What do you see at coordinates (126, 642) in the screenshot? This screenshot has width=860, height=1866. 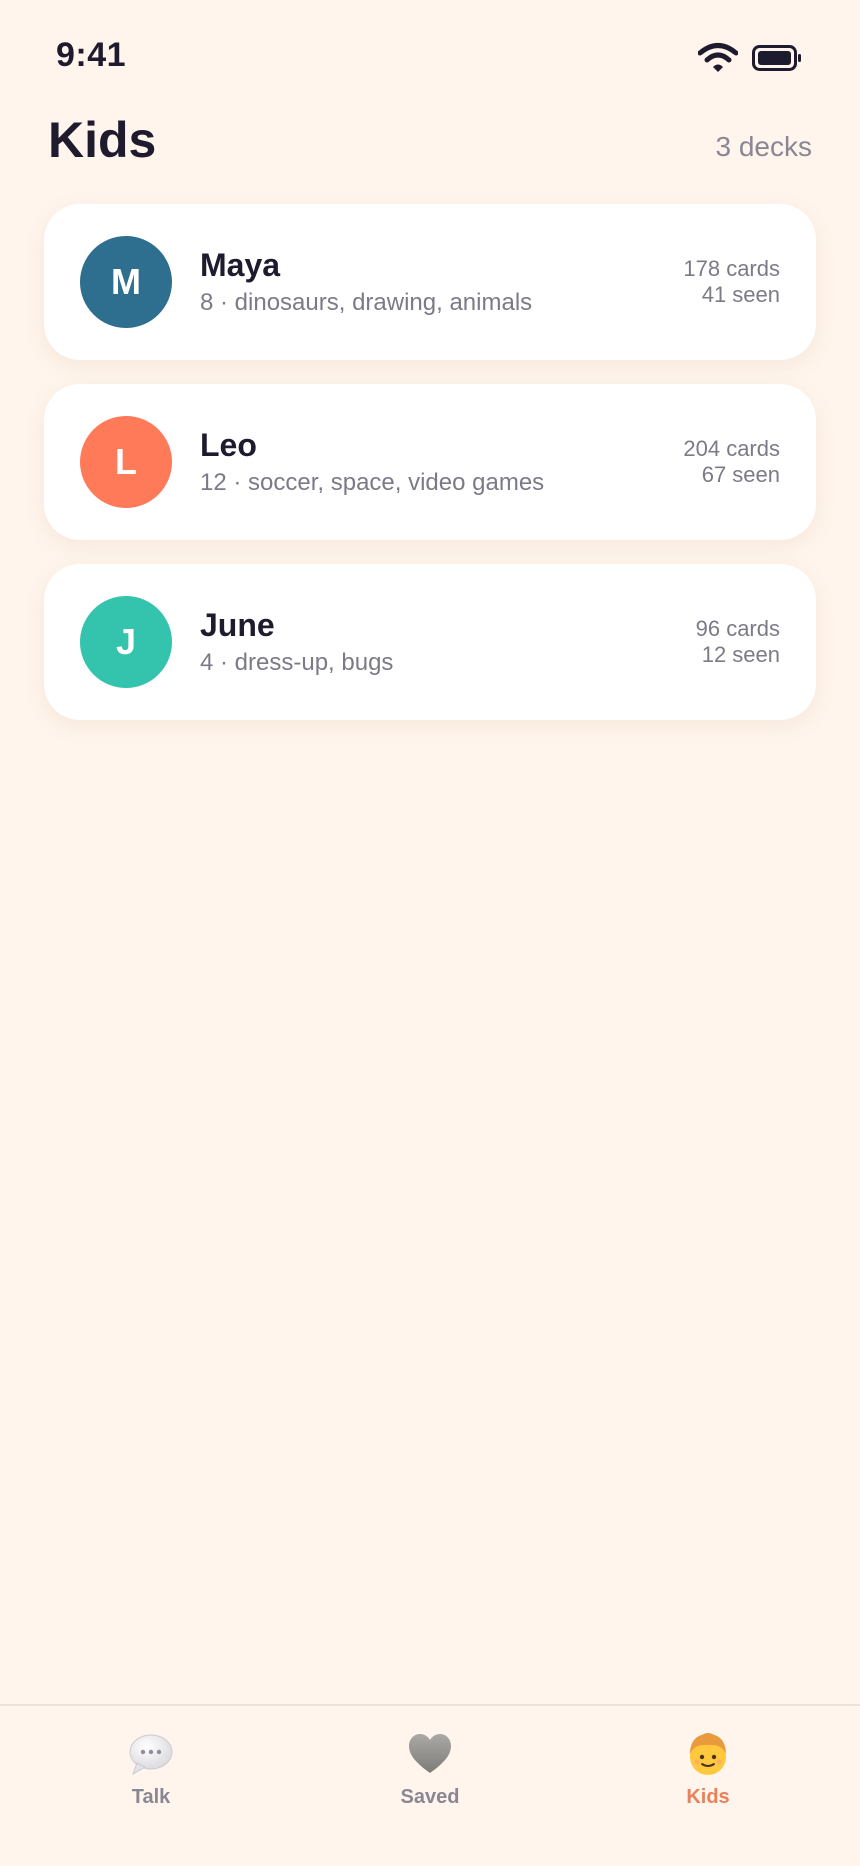 I see `avatar: J` at bounding box center [126, 642].